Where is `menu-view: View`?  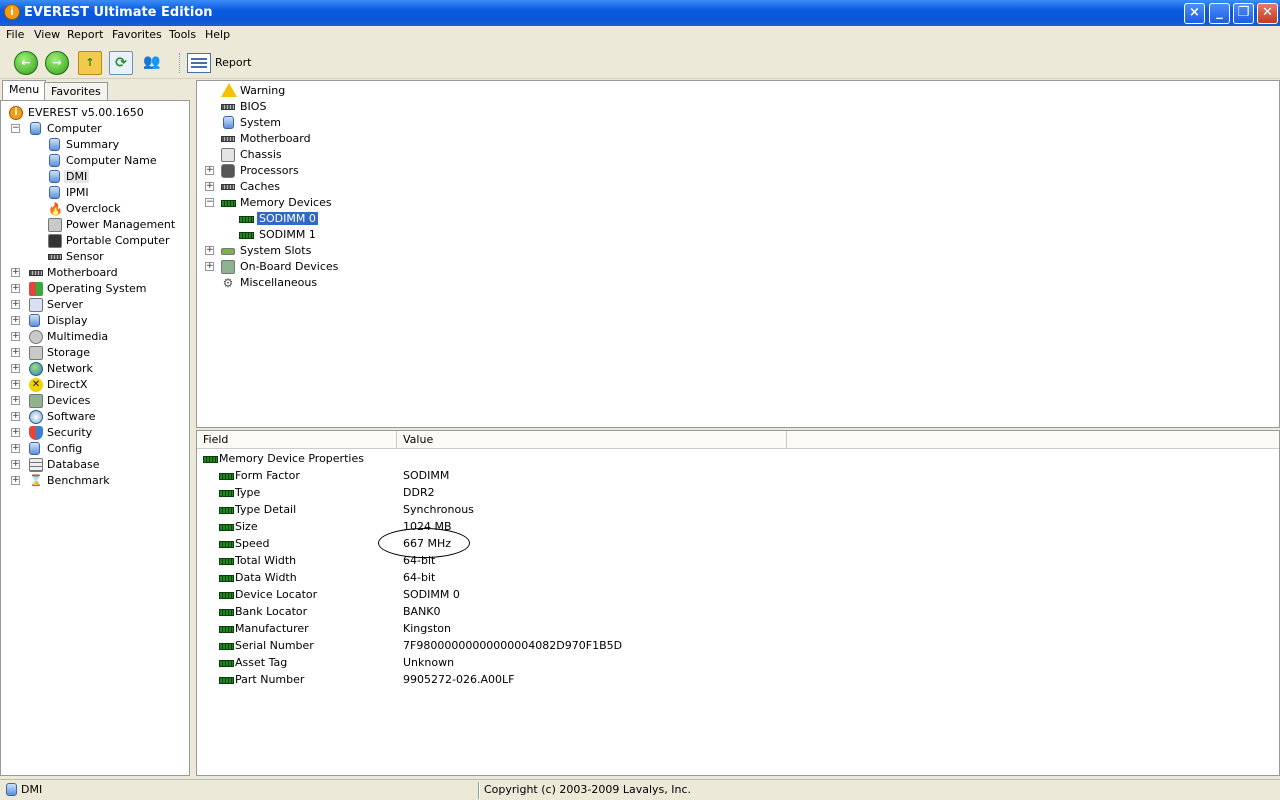
menu-view: View is located at coordinates (47, 34).